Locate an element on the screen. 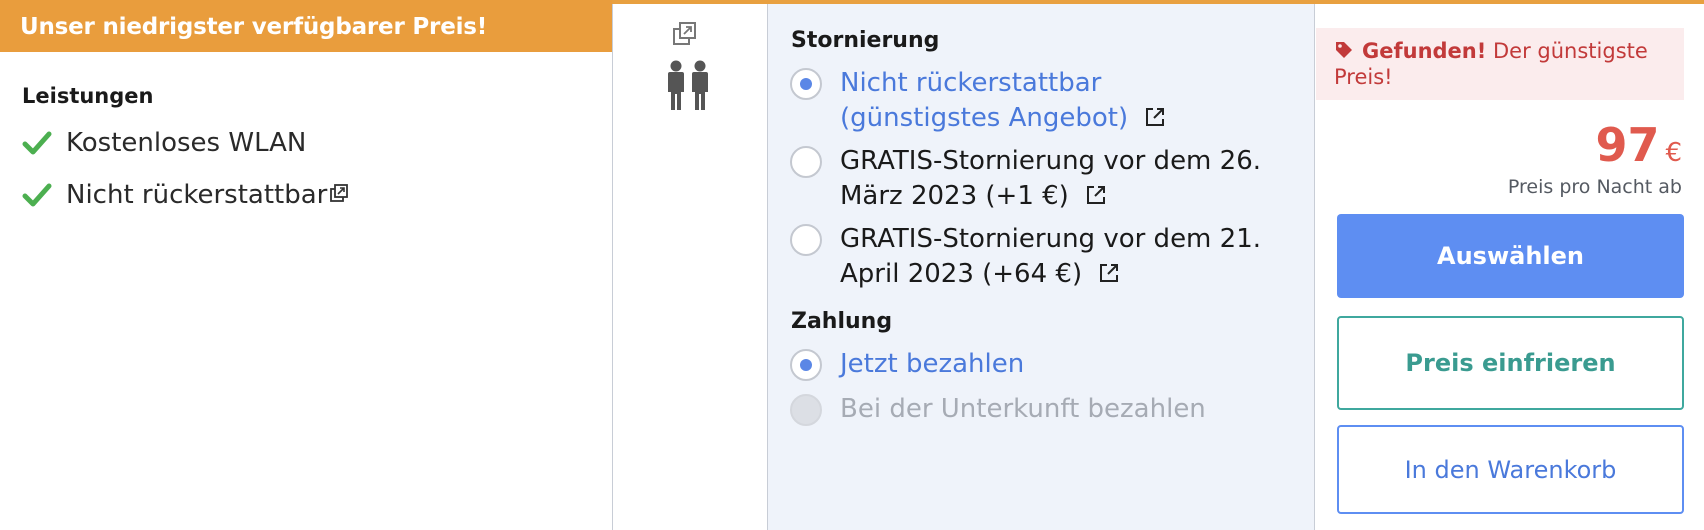 Image resolution: width=1704 pixels, height=530 pixels. feature-item-wifi: Kostenloses WLAN is located at coordinates (164, 143).